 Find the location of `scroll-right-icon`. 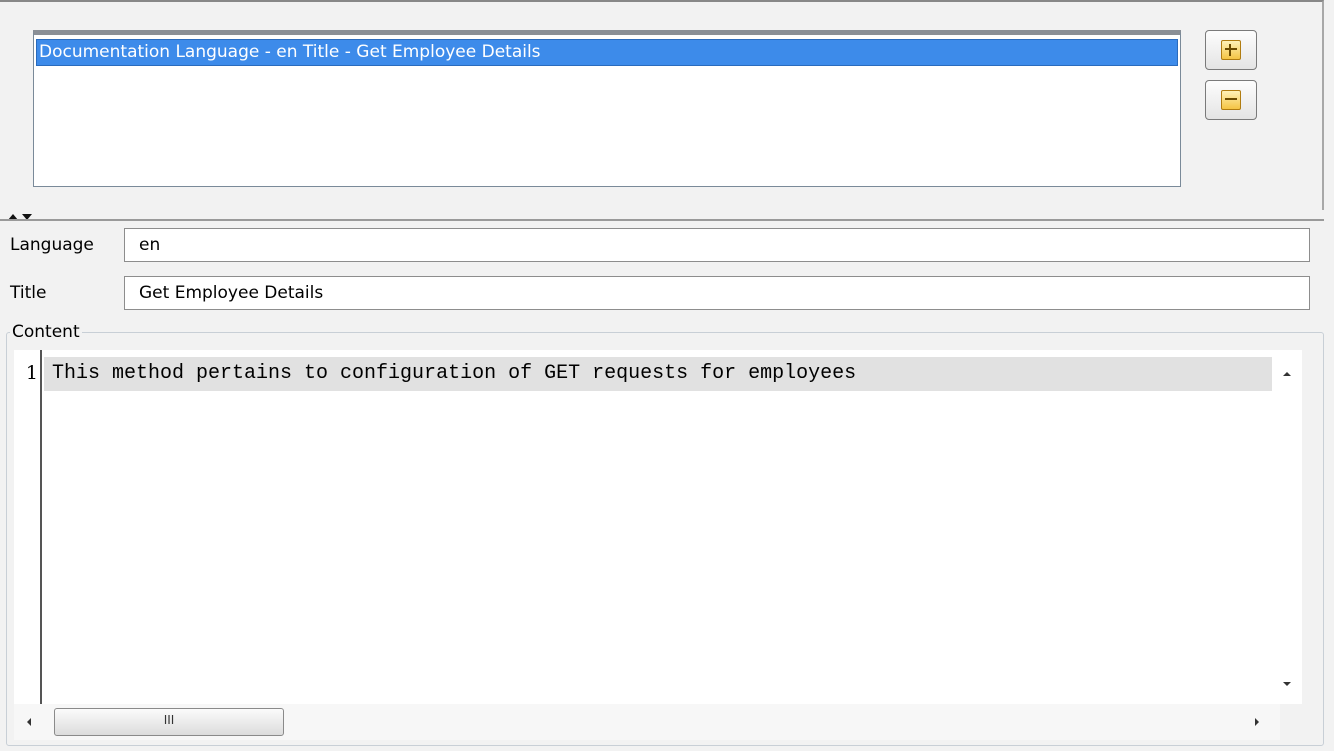

scroll-right-icon is located at coordinates (1257, 722).